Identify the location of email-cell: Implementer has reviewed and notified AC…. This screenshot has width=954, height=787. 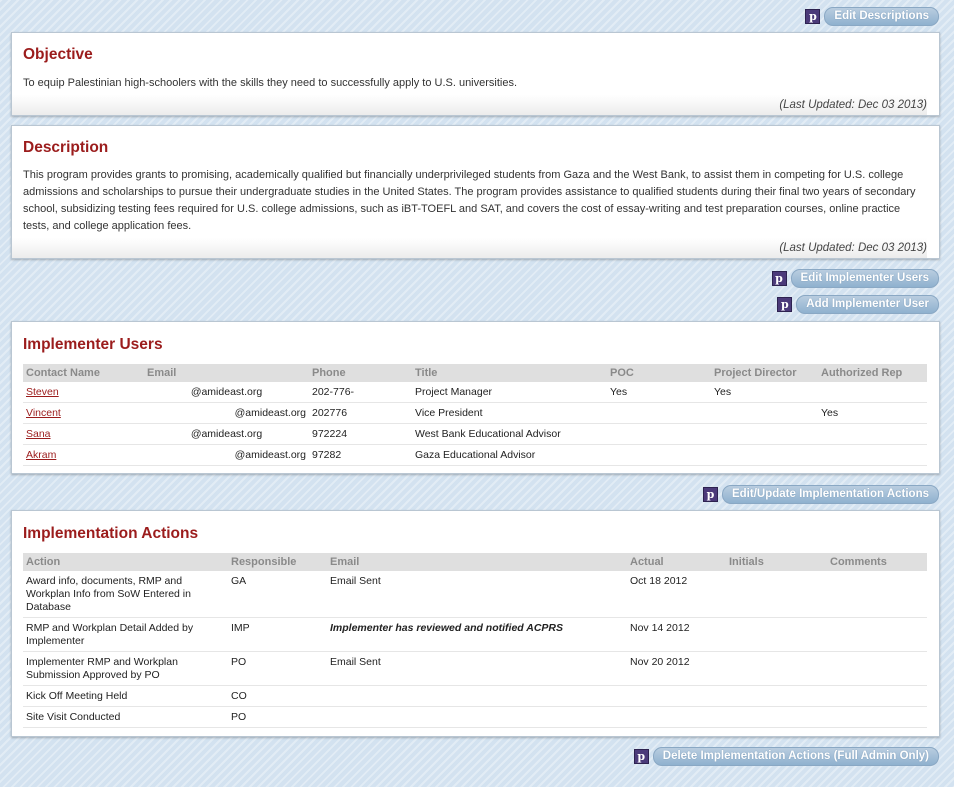
(477, 634).